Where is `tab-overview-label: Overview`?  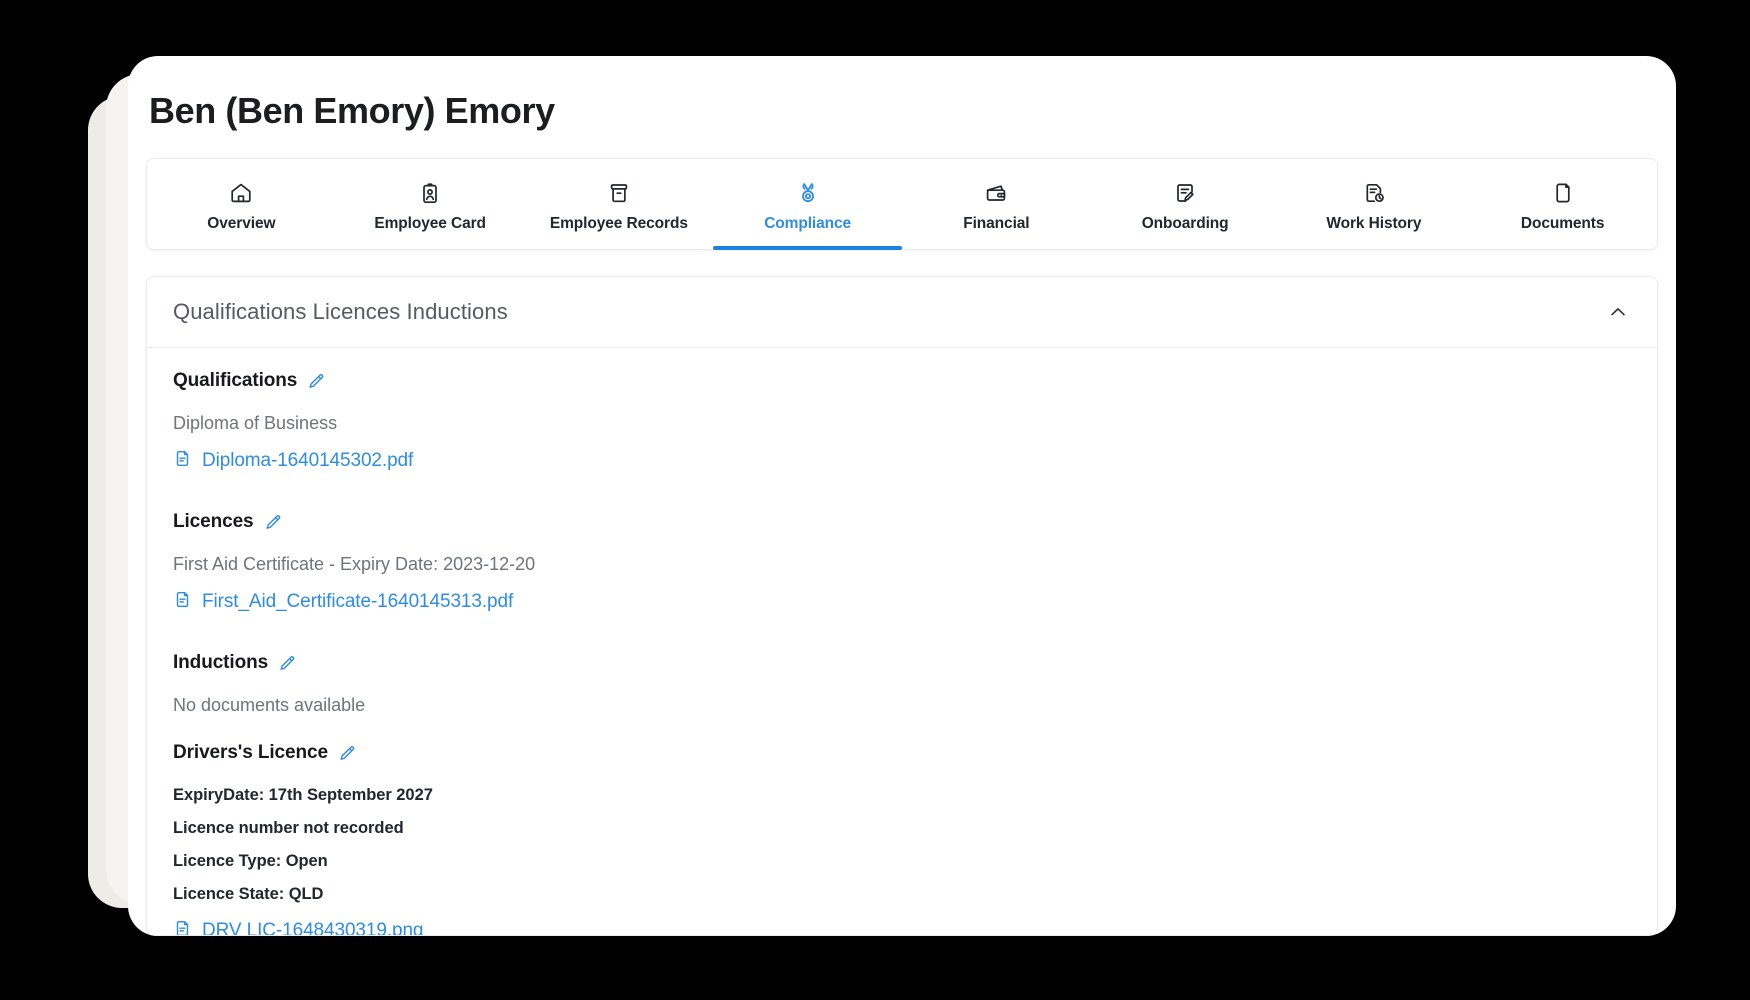 tab-overview-label: Overview is located at coordinates (241, 223).